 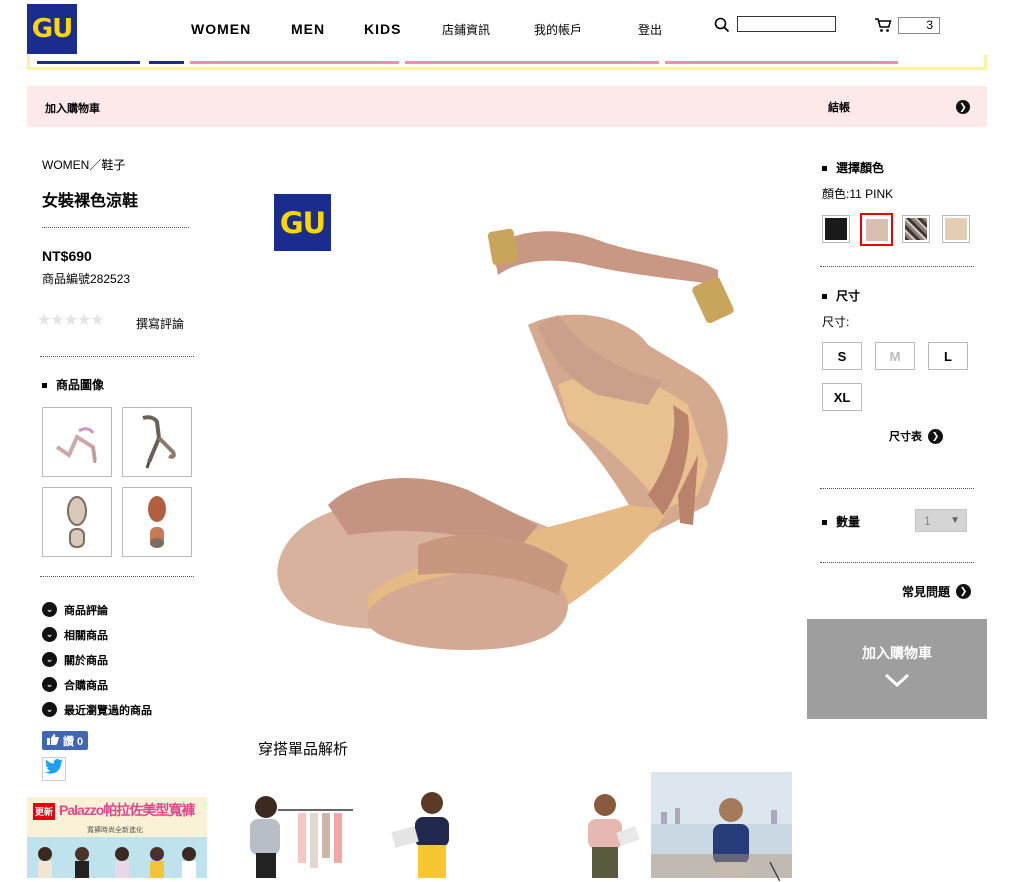 What do you see at coordinates (53, 740) in the screenshot?
I see `thumbs-up-icon` at bounding box center [53, 740].